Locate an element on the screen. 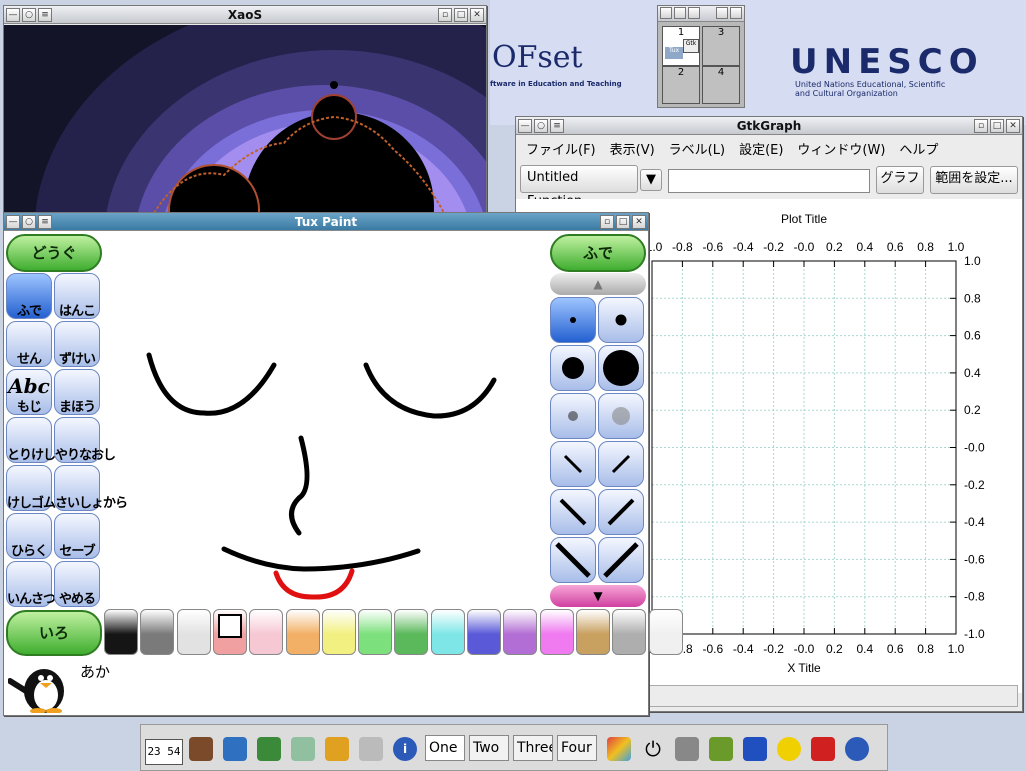 The height and width of the screenshot is (771, 1026). www-icon is located at coordinates (235, 749).